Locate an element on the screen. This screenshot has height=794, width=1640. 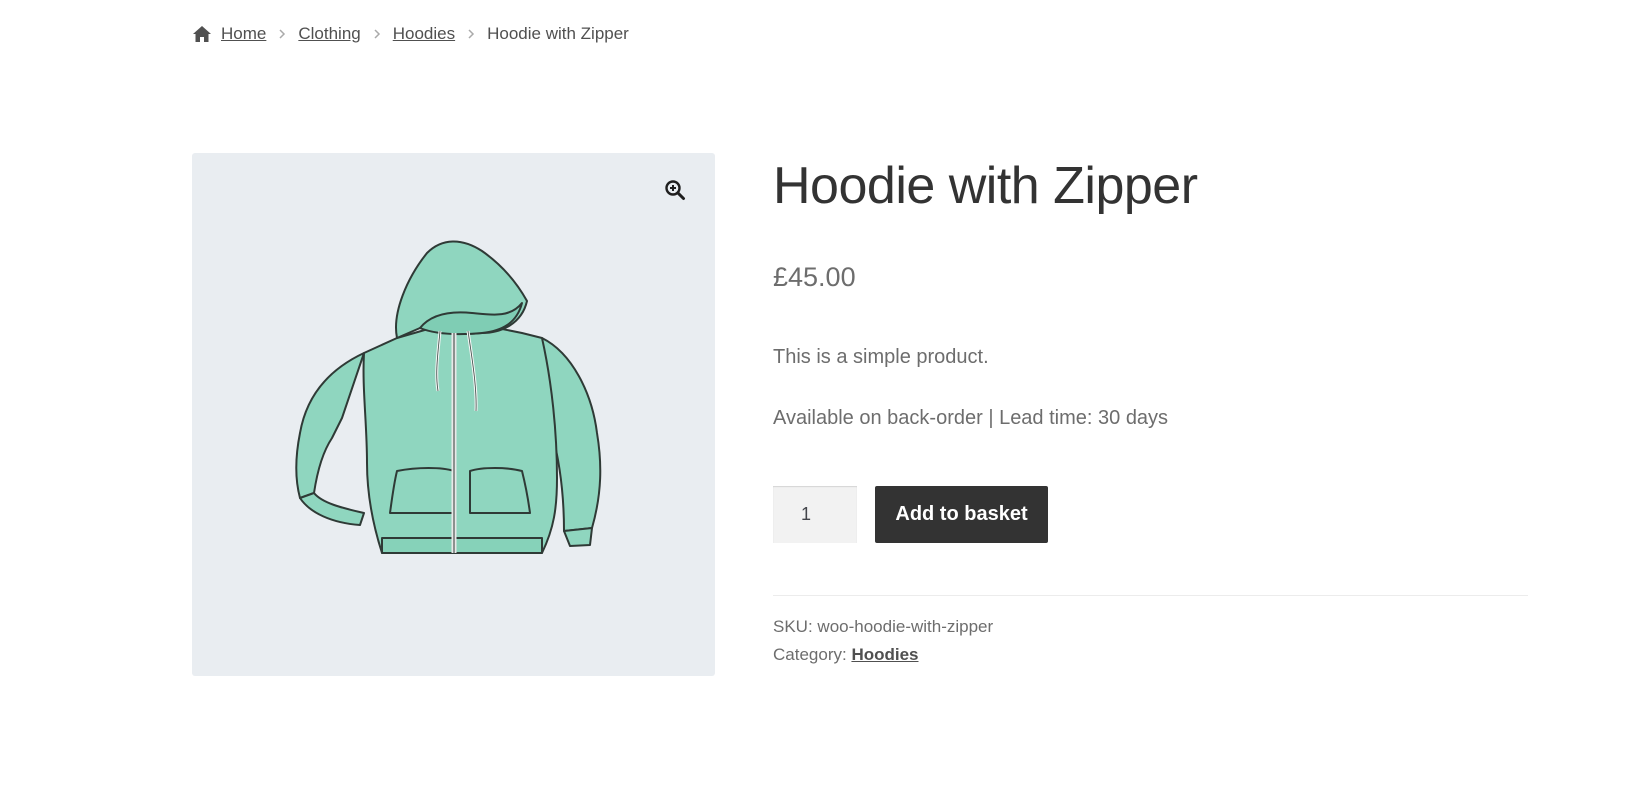
product-title: Hoodie with Zipper is located at coordinates (985, 186).